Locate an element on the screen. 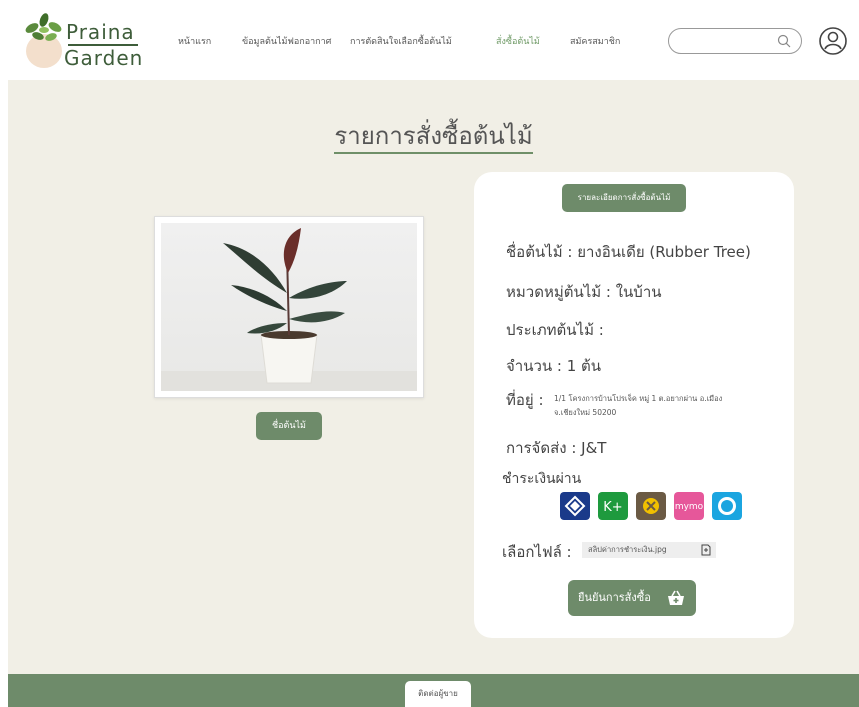 This screenshot has height=707, width=859. mymo-icon: mymo is located at coordinates (689, 506).